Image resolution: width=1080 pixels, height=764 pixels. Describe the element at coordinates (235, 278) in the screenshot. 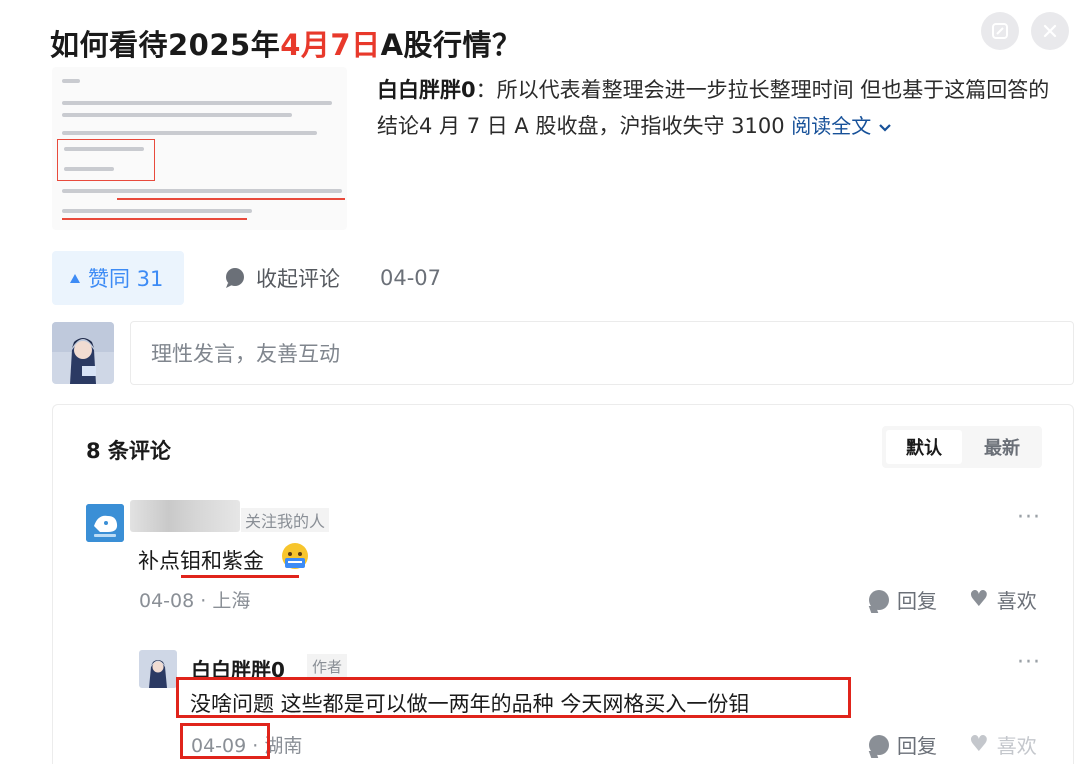

I see `comment-icon` at that location.